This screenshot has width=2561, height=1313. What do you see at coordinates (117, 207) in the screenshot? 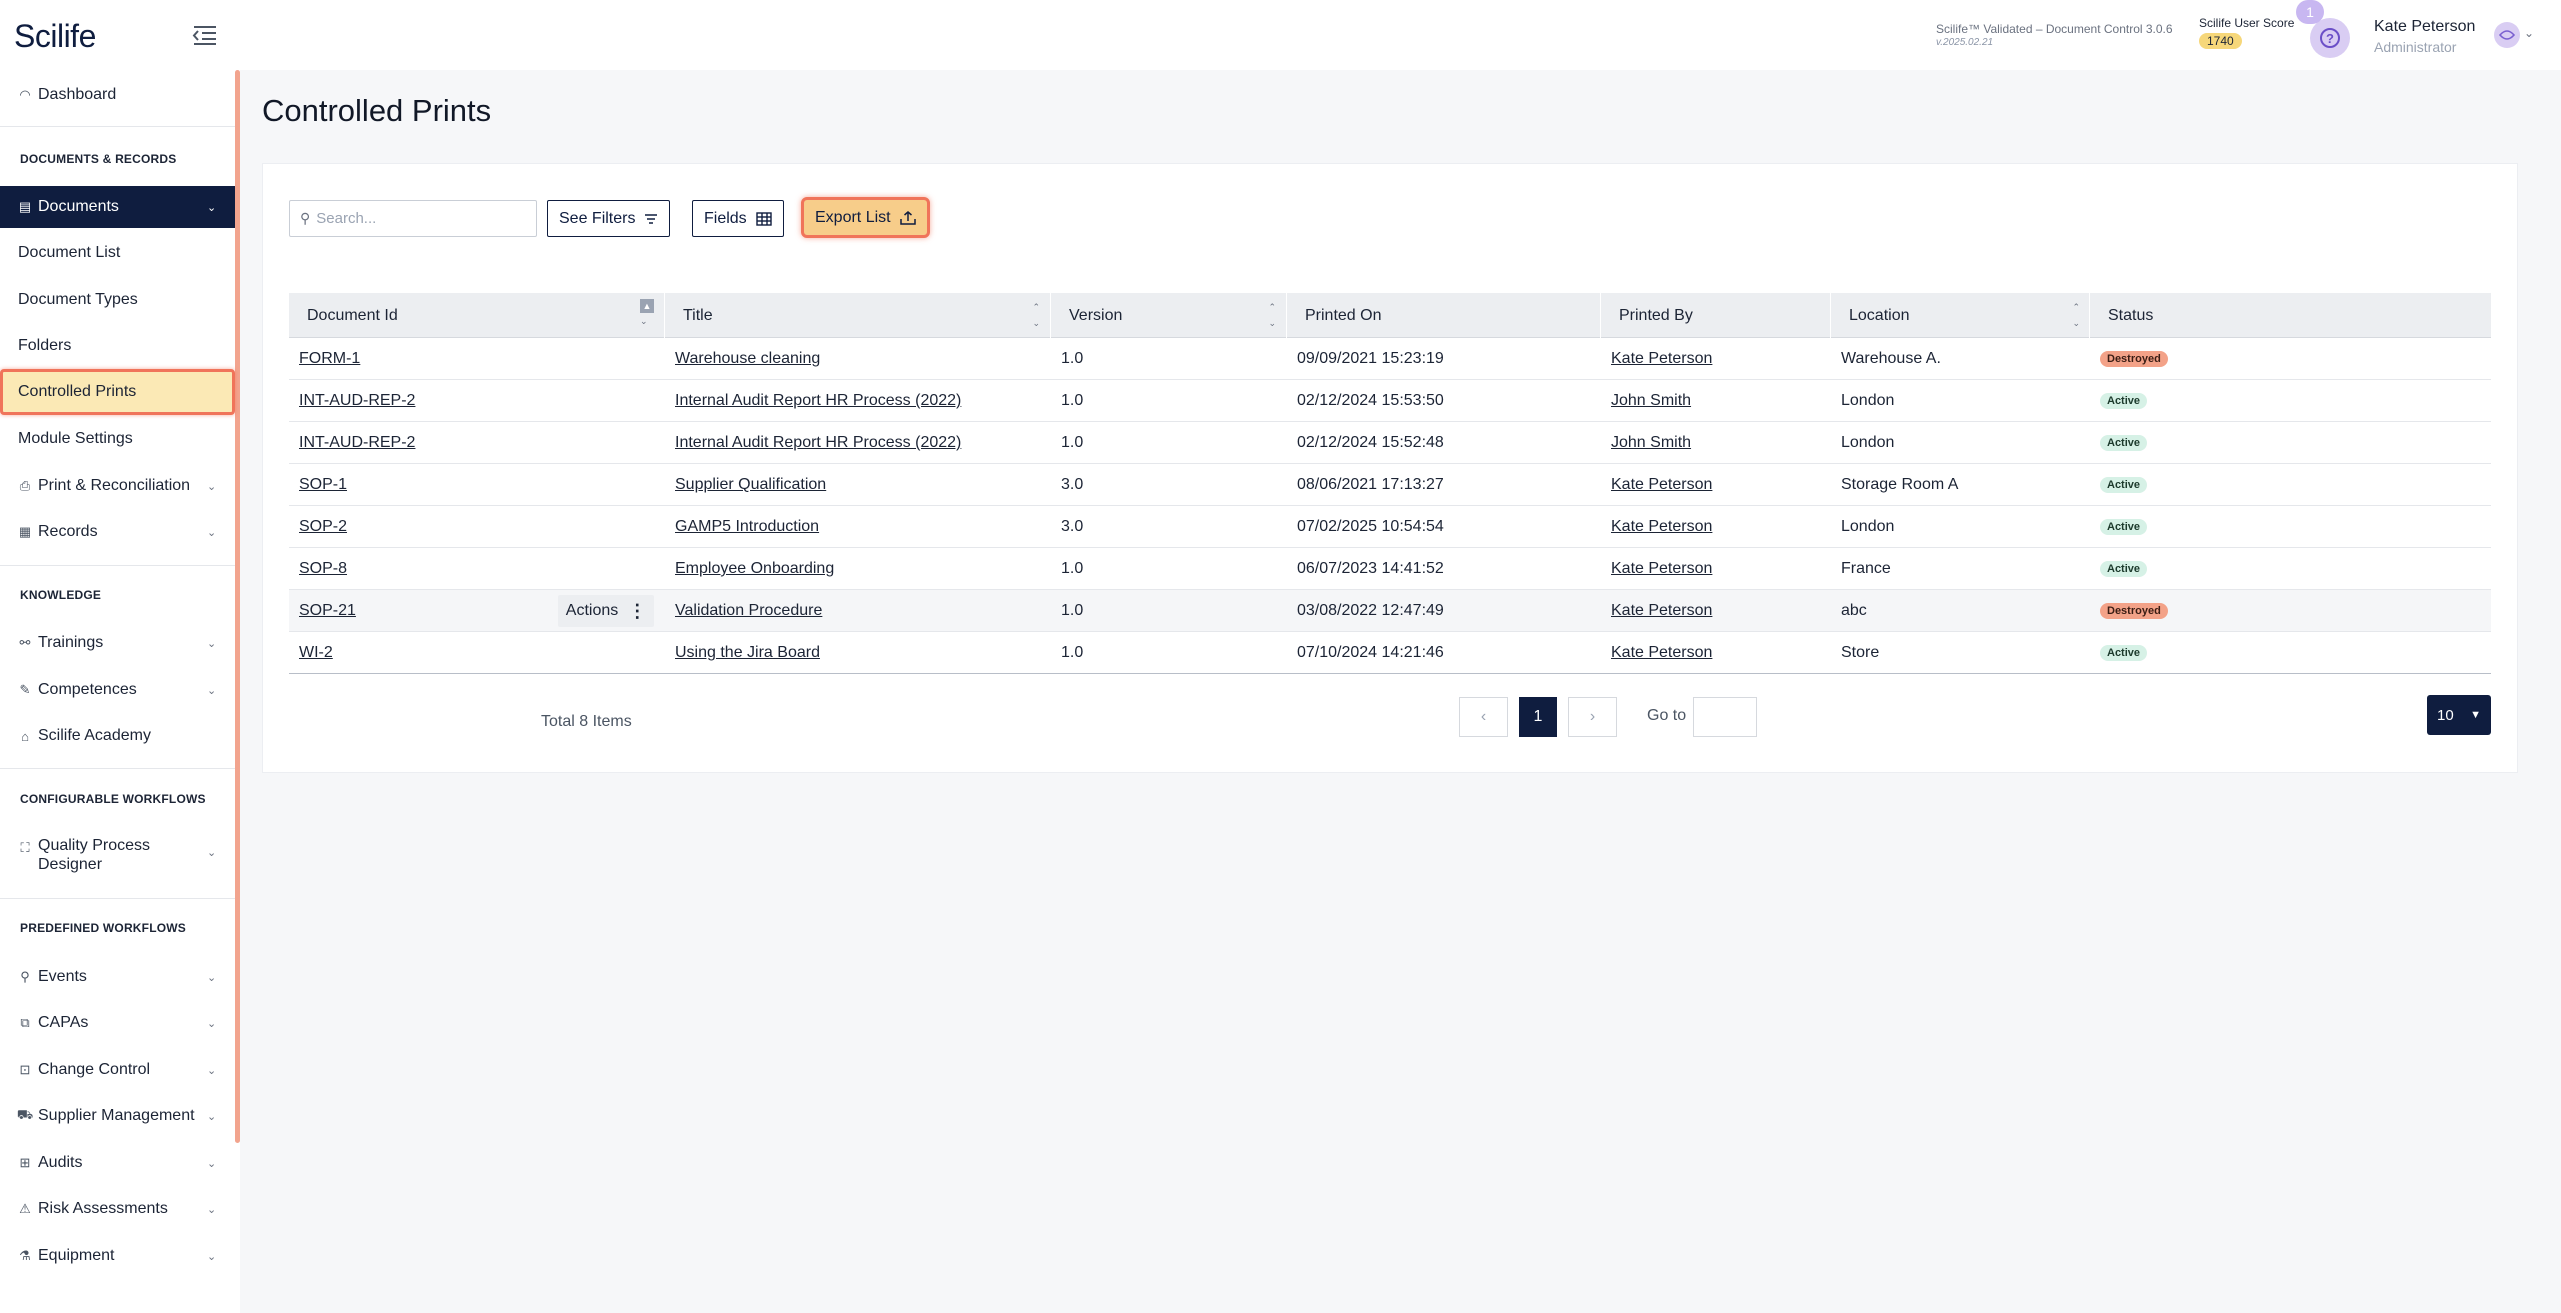
I see `sidebar-item-documents: ▤ Documents ⌄` at bounding box center [117, 207].